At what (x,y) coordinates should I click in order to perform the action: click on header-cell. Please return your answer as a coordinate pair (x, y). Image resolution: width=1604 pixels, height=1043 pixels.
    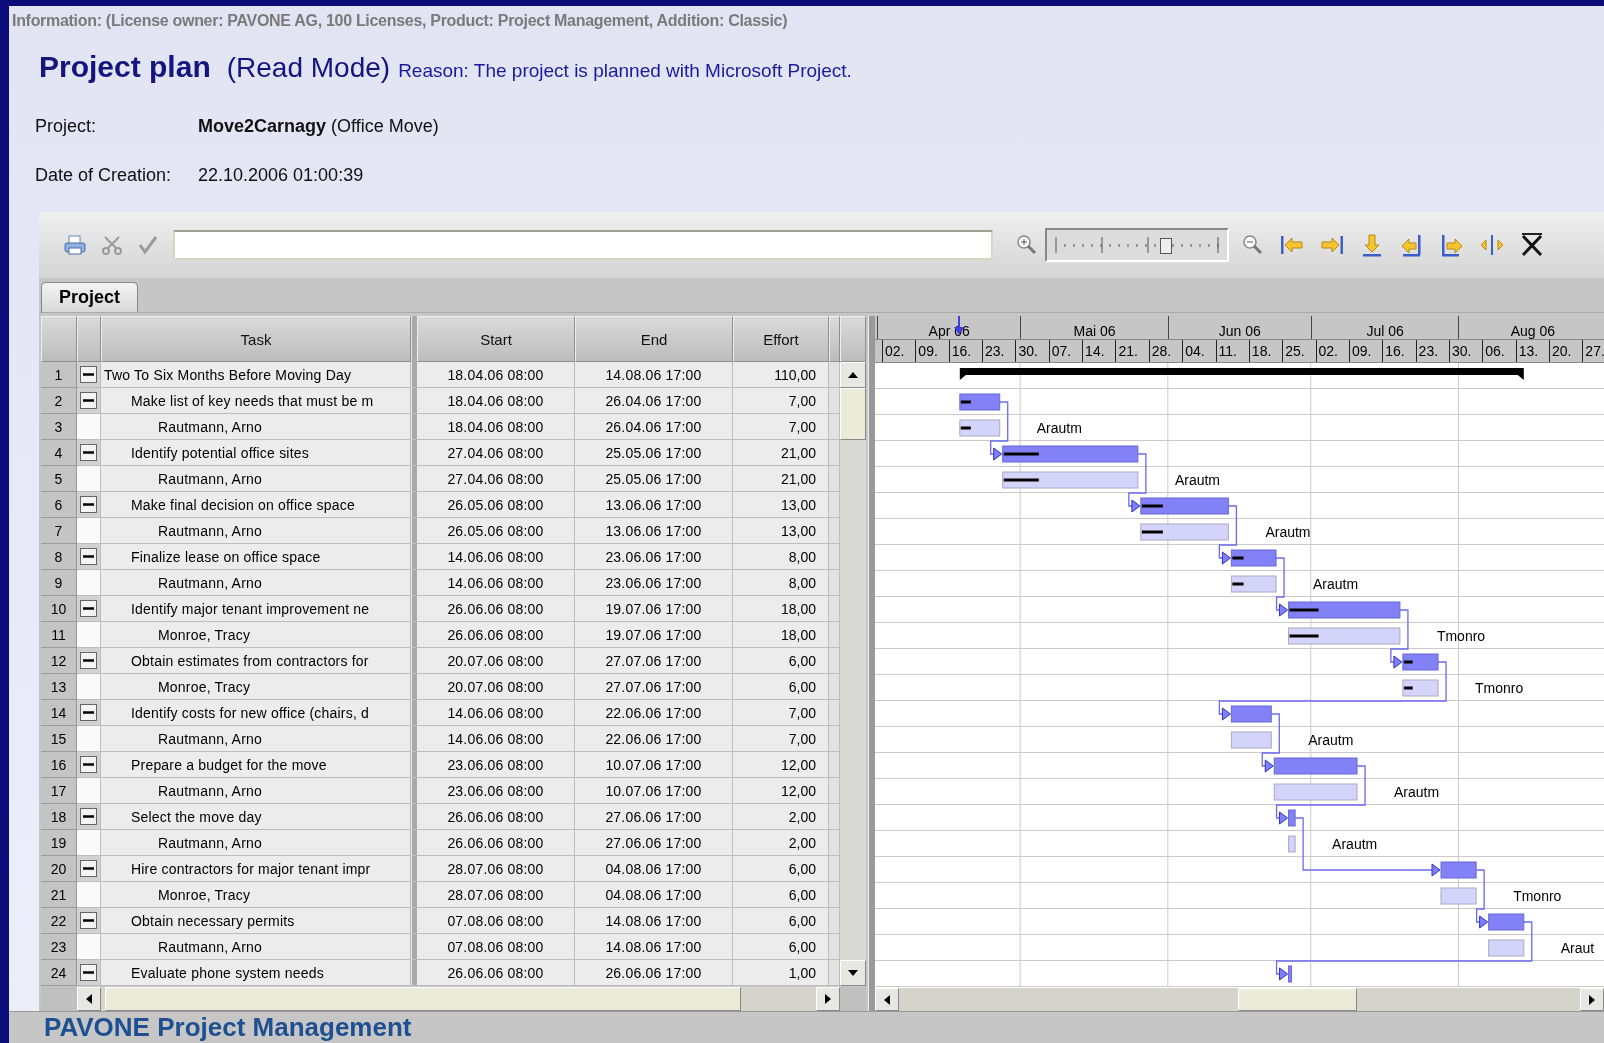
    Looking at the image, I should click on (853, 339).